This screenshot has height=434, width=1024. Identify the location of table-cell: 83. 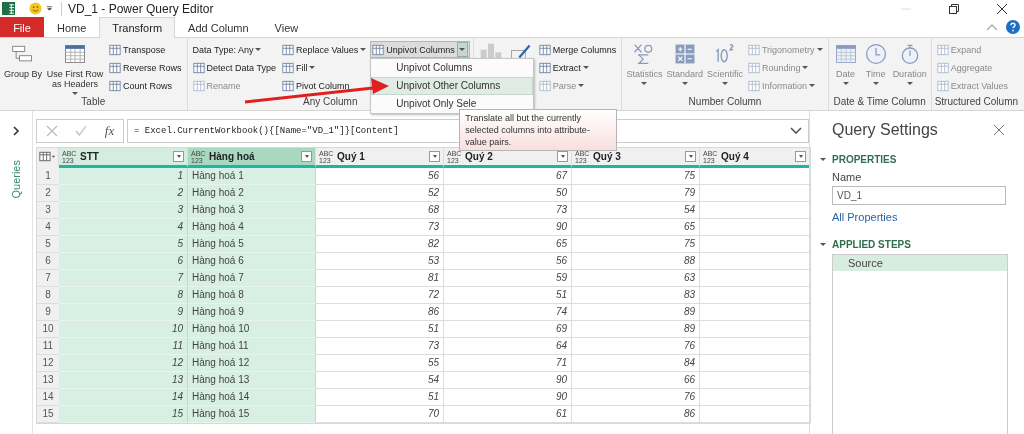
(636, 295).